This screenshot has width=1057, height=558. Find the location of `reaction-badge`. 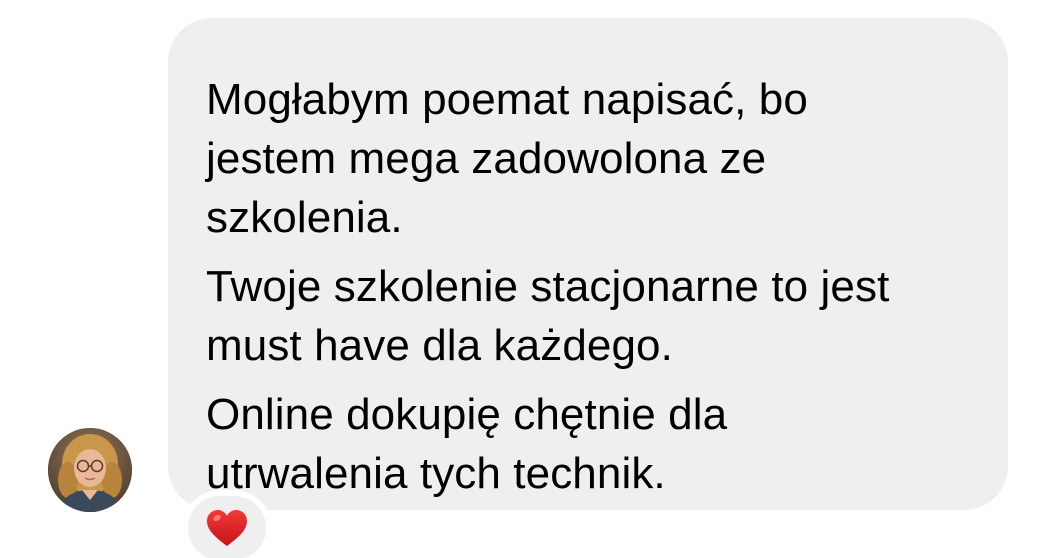

reaction-badge is located at coordinates (227, 524).